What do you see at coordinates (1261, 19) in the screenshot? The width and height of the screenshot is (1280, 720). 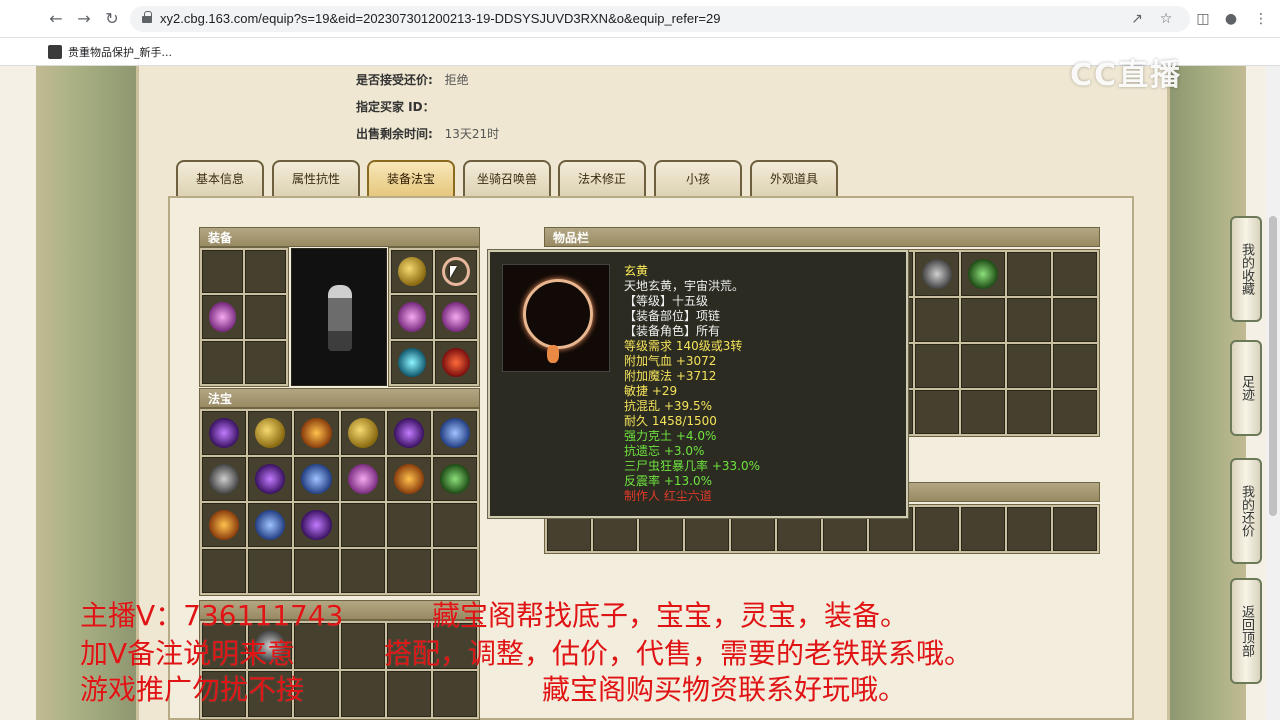 I see `menu-icon: ⋮` at bounding box center [1261, 19].